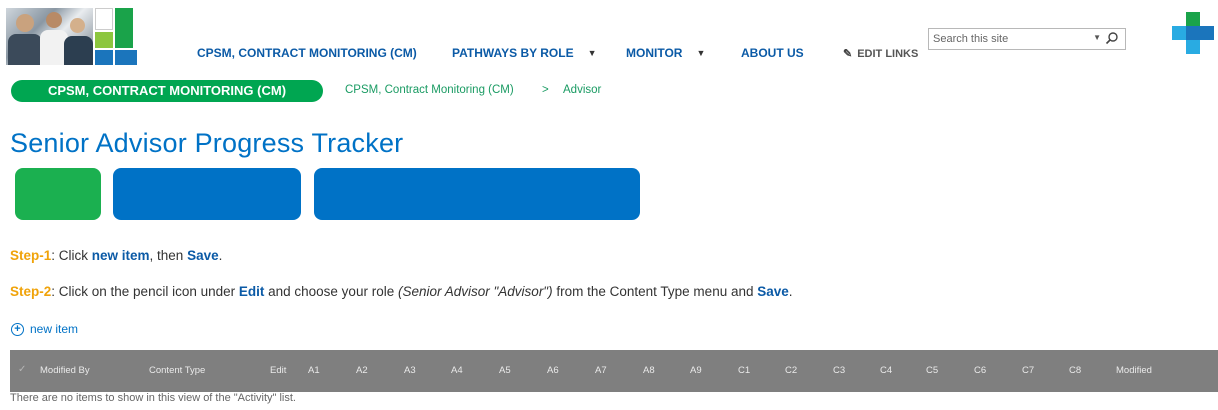 The image size is (1218, 410). Describe the element at coordinates (505, 370) in the screenshot. I see `column-header: A5` at that location.